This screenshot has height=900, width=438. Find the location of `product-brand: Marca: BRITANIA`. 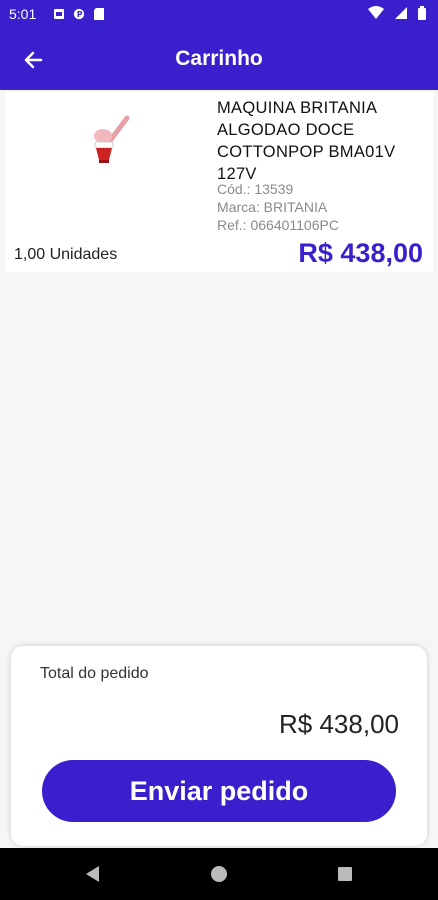

product-brand: Marca: BRITANIA is located at coordinates (272, 207).